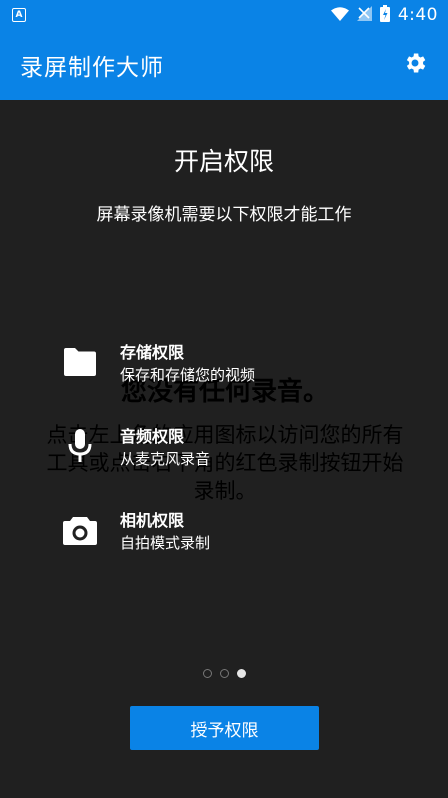 This screenshot has height=798, width=448. What do you see at coordinates (339, 15) in the screenshot?
I see `wifi-icon` at bounding box center [339, 15].